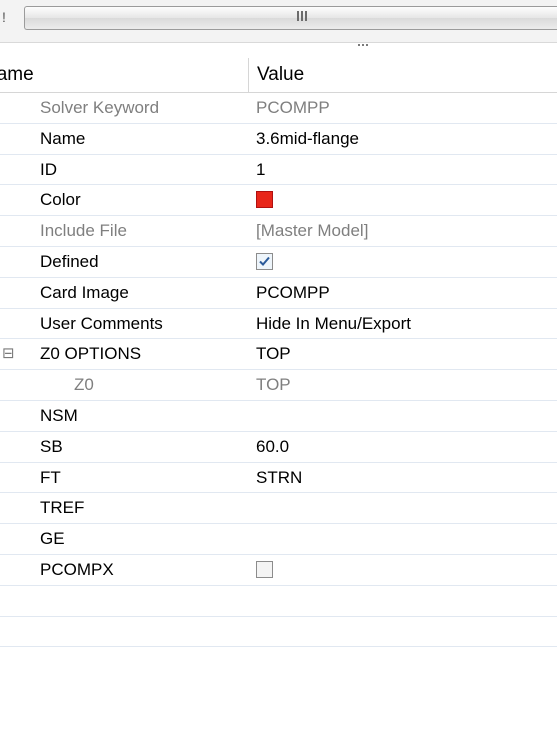 The height and width of the screenshot is (738, 557). I want to click on property-value: 1, so click(260, 169).